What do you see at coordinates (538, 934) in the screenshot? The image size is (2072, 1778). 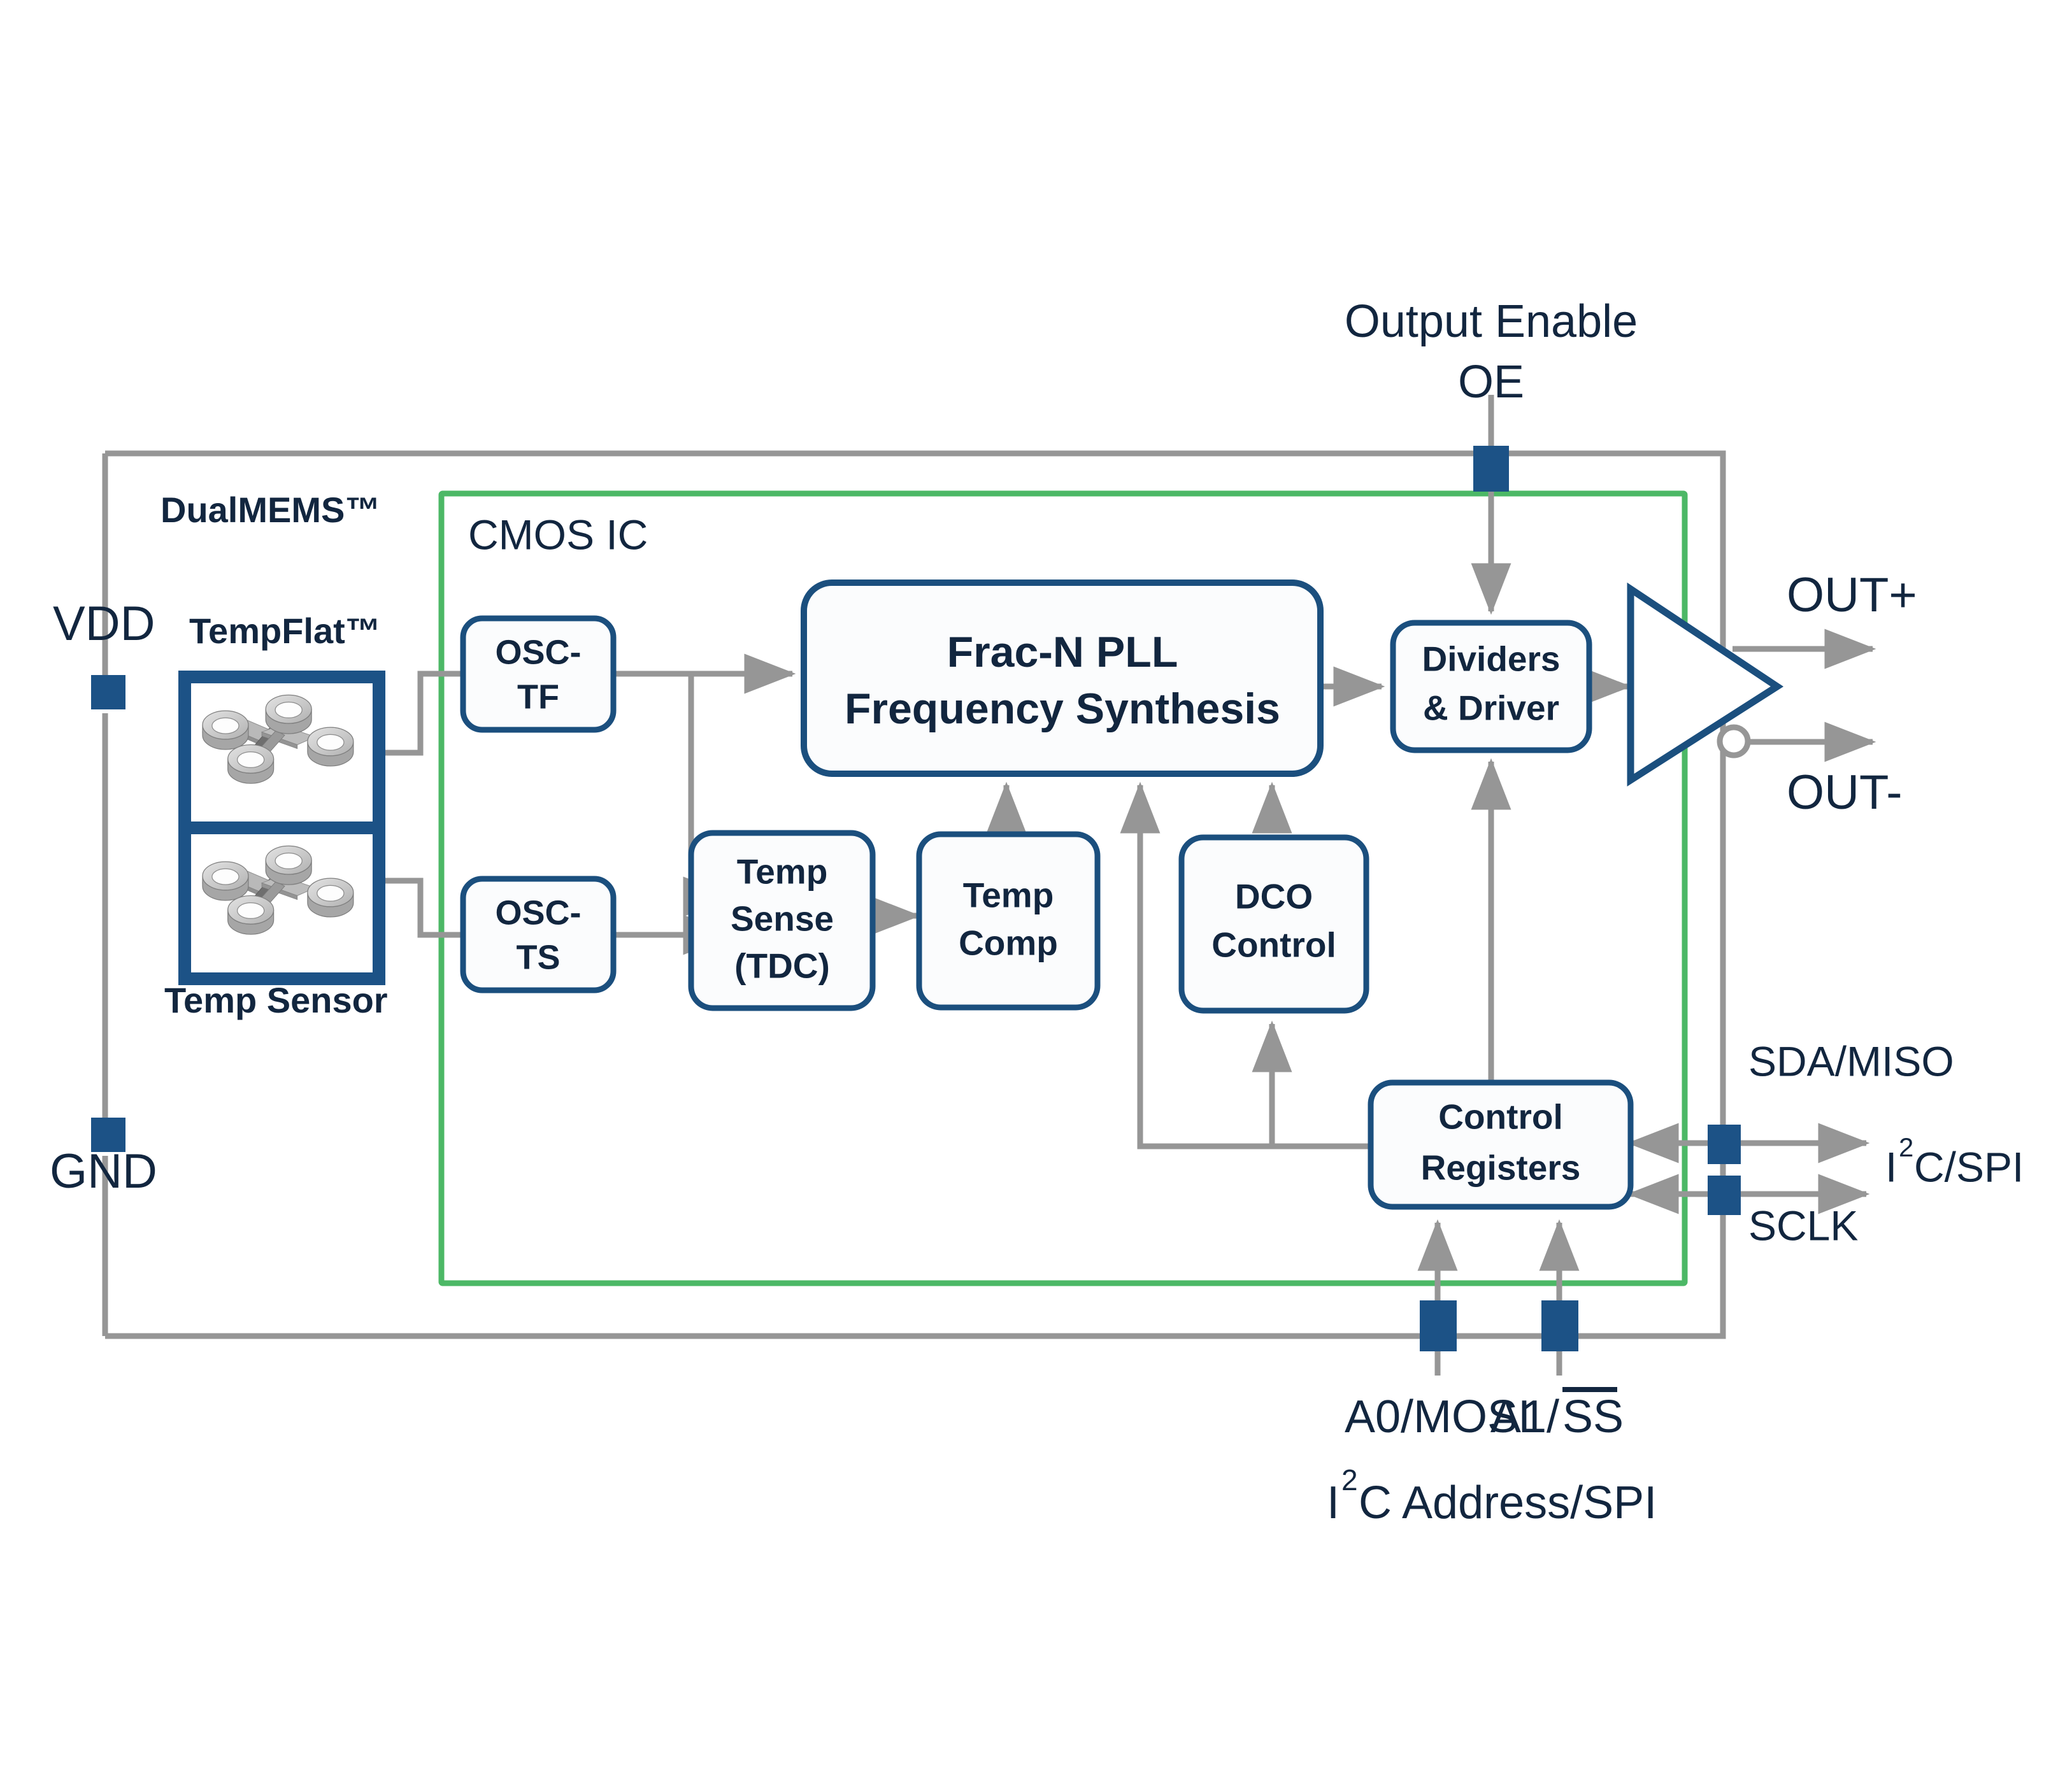 I see `block-osc-ts: OSC- TS` at bounding box center [538, 934].